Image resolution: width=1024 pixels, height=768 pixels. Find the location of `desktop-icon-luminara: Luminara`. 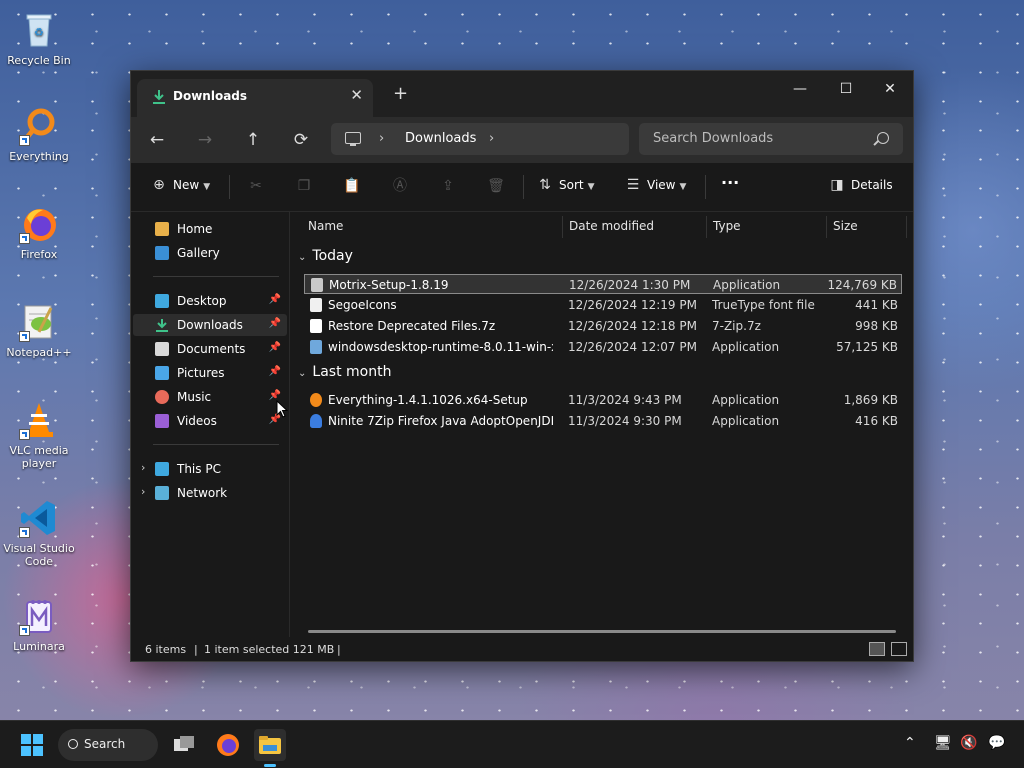

desktop-icon-luminara: Luminara is located at coordinates (39, 624).